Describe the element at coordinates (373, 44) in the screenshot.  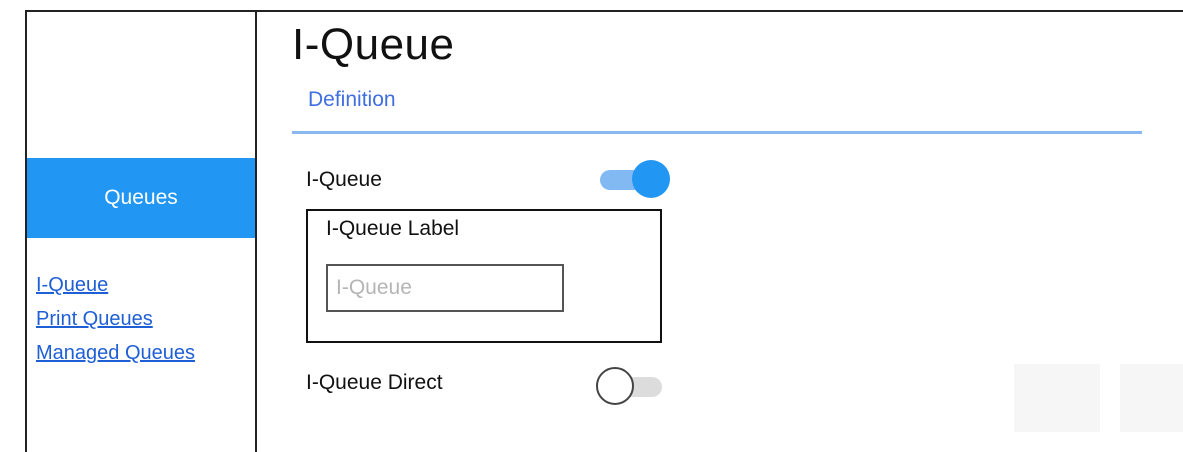
I see `page-title: I-Queue` at that location.